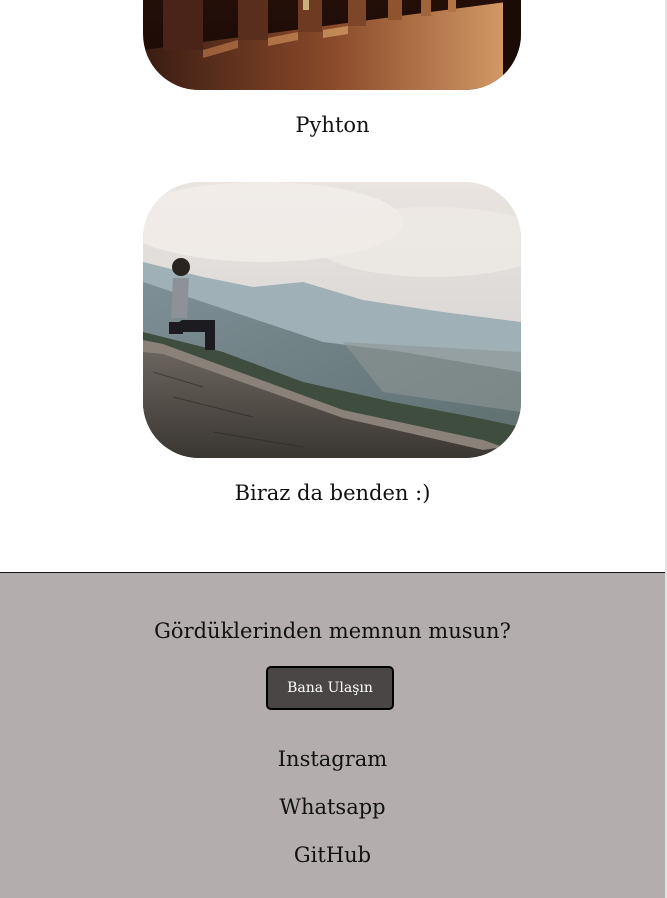  I want to click on whatsapp-link: Whatsapp, so click(332, 807).